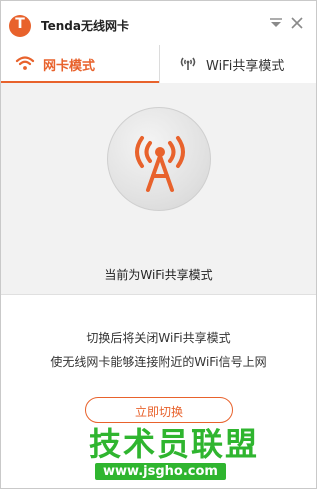  I want to click on minimize-icon, so click(276, 22).